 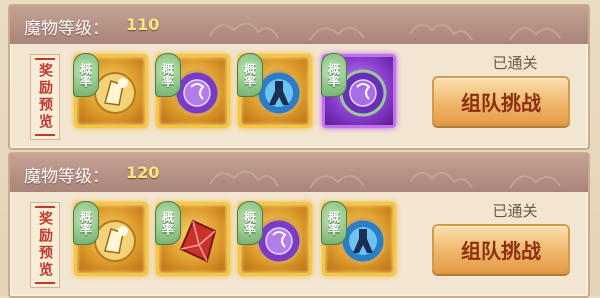 What do you see at coordinates (299, 173) in the screenshot?
I see `panel-header: 魔物等级： 120` at bounding box center [299, 173].